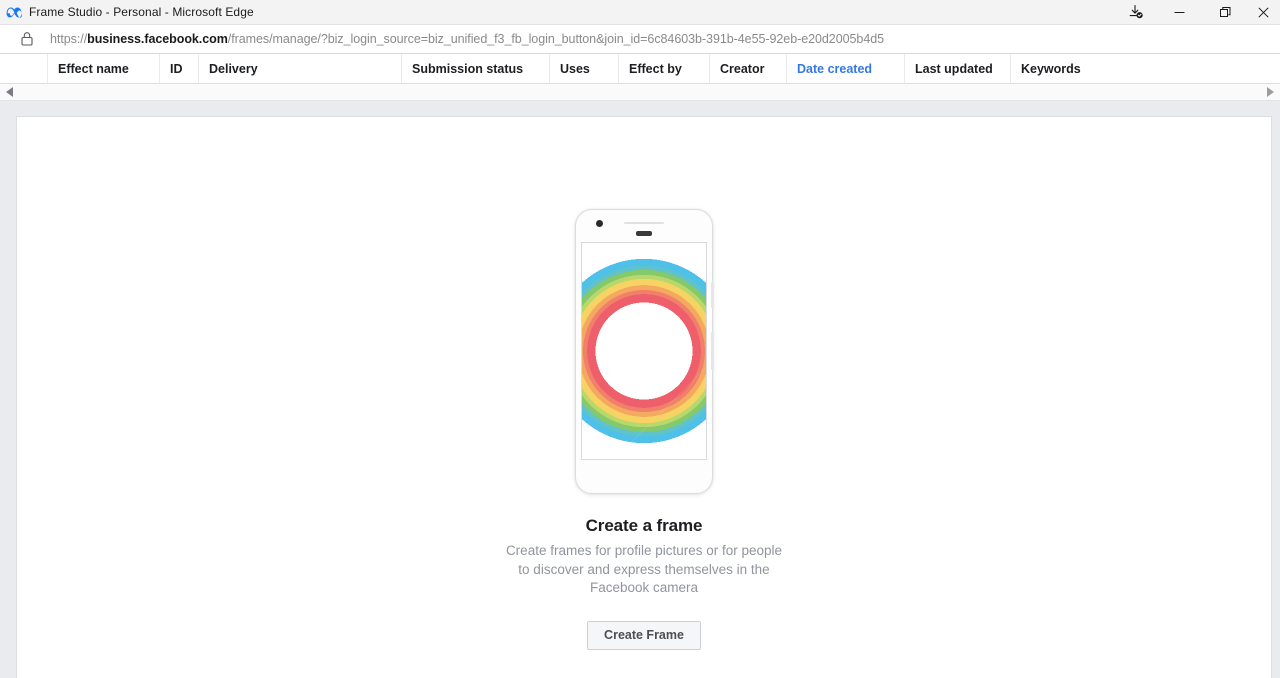 This screenshot has height=678, width=1280. What do you see at coordinates (584, 68) in the screenshot?
I see `table-column-header-uses: Uses` at bounding box center [584, 68].